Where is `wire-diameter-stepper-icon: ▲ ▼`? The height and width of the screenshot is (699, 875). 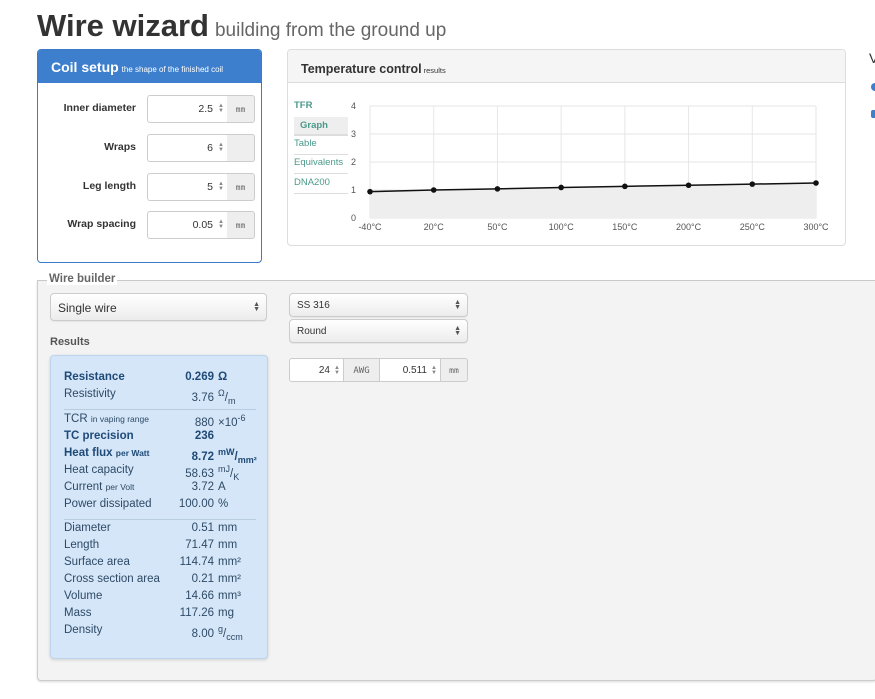
wire-diameter-stepper-icon: ▲ ▼ is located at coordinates (434, 370).